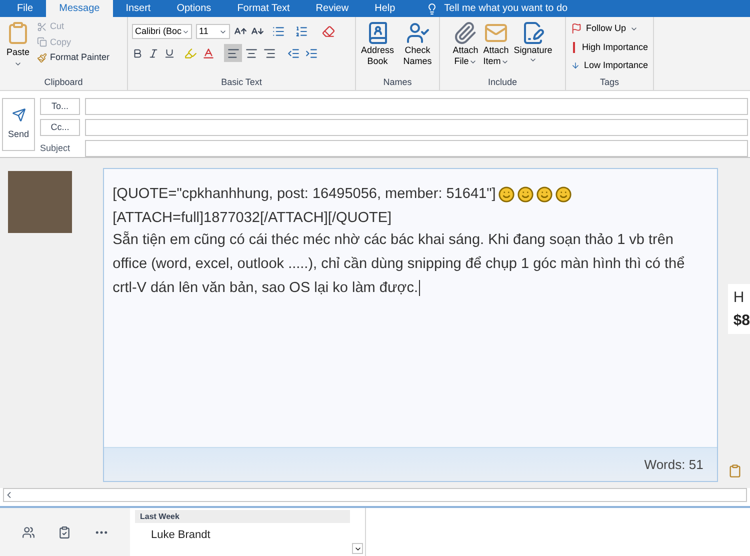  Describe the element at coordinates (357, 548) in the screenshot. I see `scroll-down-button` at that location.